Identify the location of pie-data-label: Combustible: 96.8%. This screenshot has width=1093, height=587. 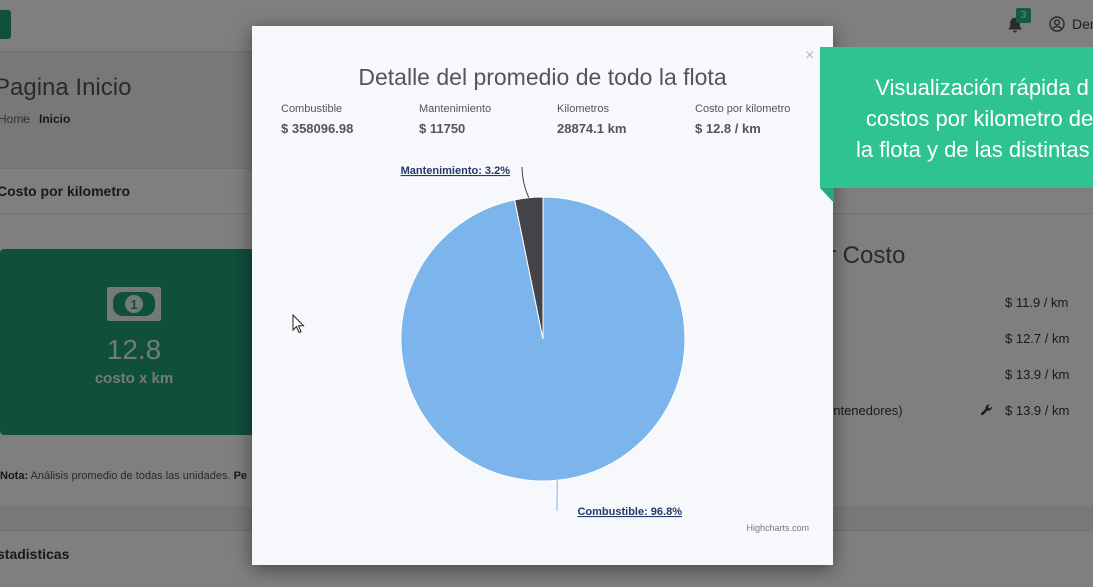
(629, 512).